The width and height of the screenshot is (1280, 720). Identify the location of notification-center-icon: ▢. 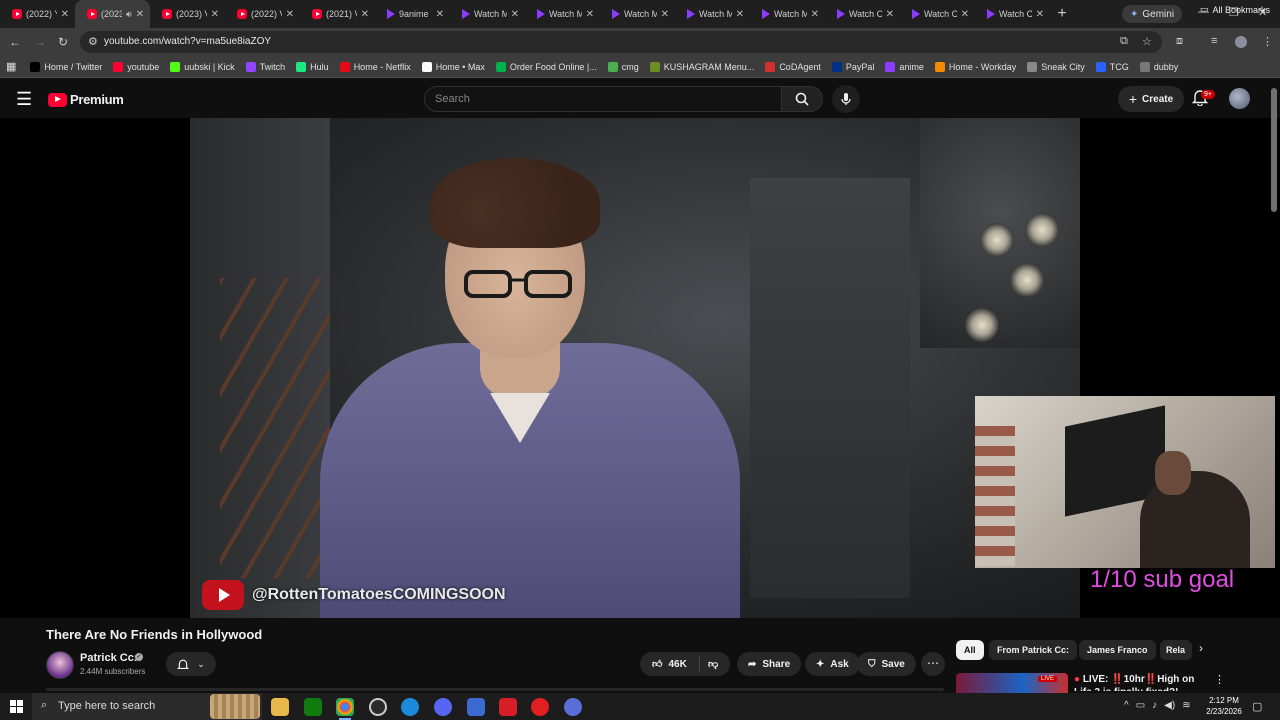
(1257, 706).